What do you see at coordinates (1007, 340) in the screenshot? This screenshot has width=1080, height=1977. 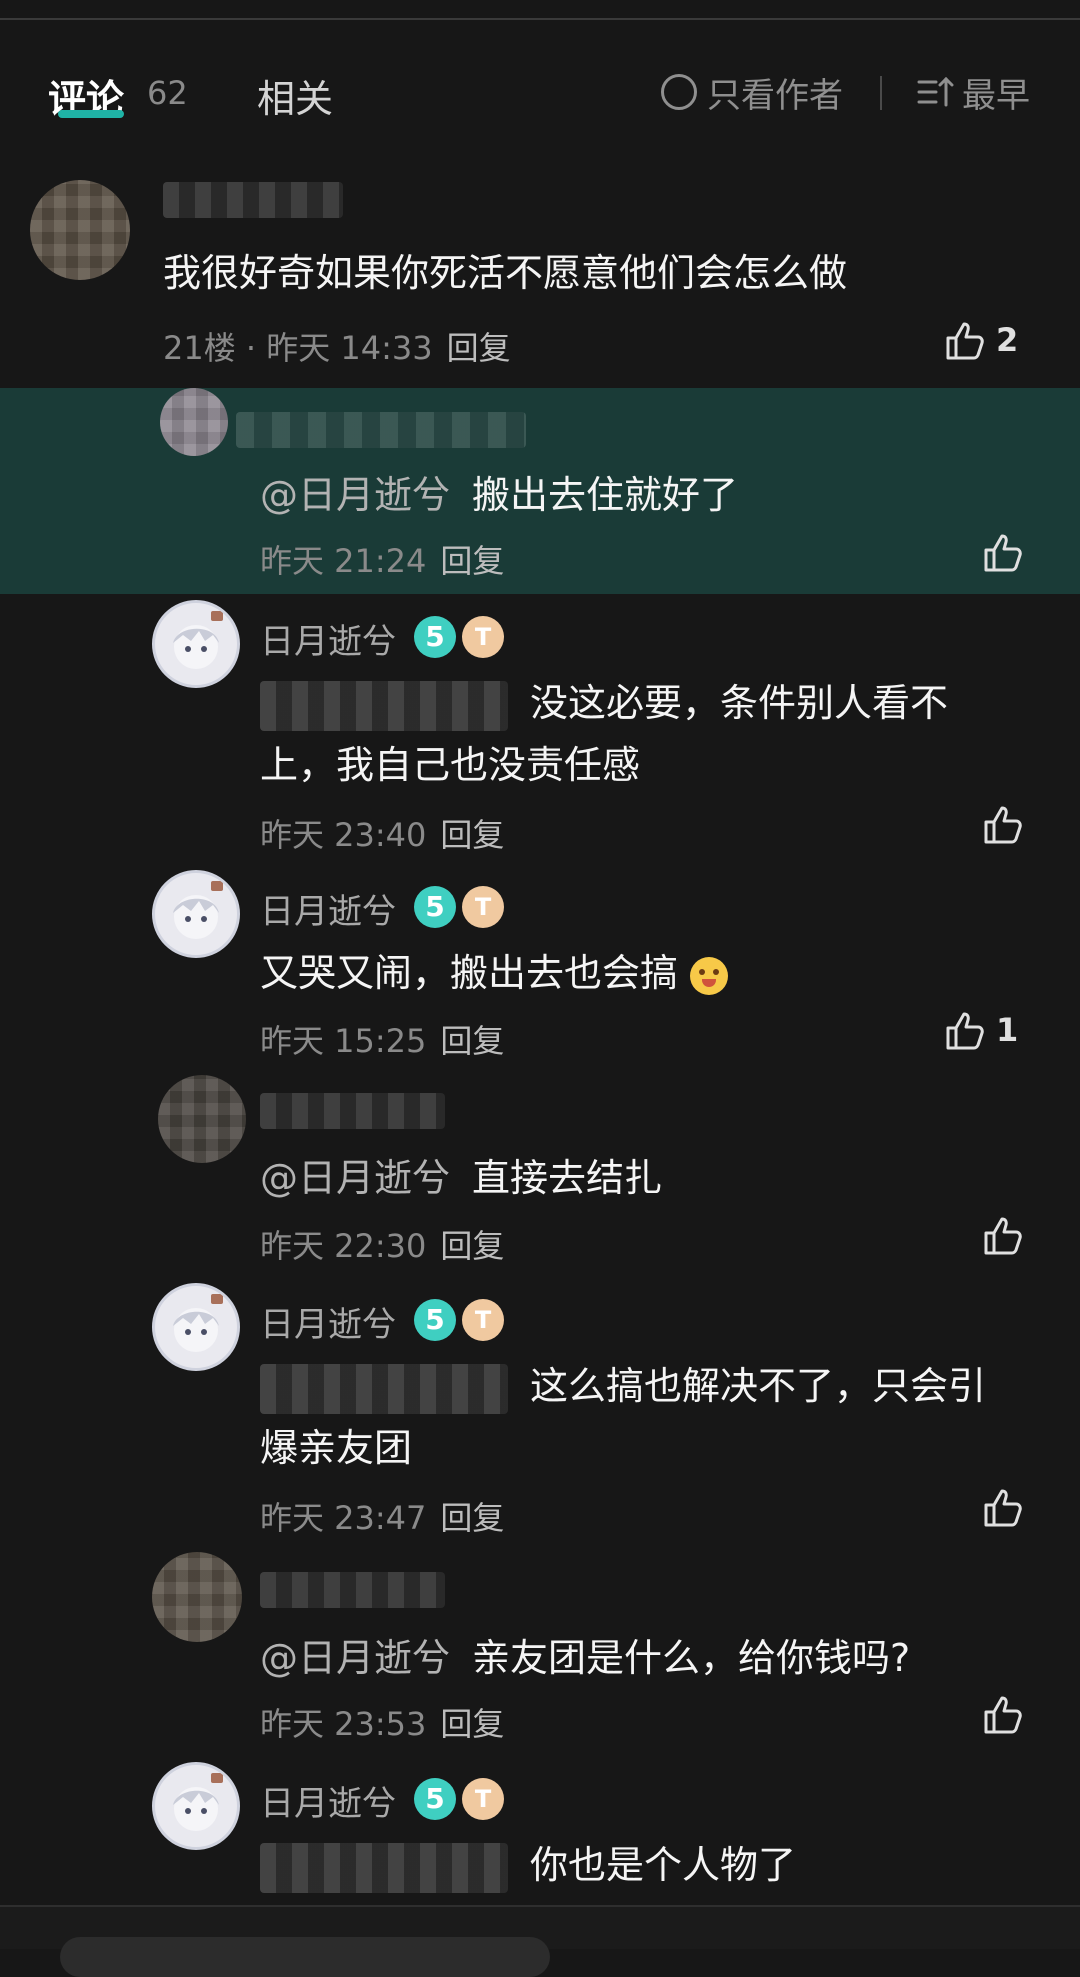 I see `like-count: 2` at bounding box center [1007, 340].